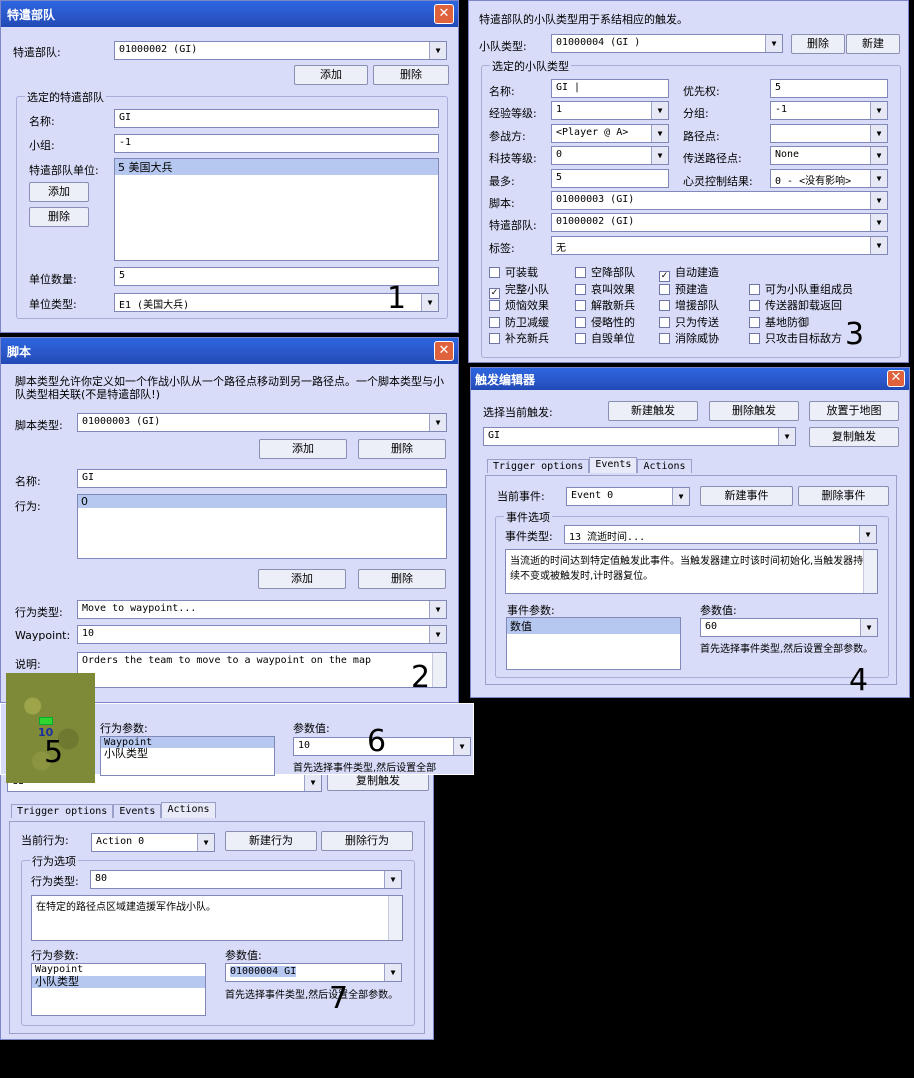 The height and width of the screenshot is (1078, 914). What do you see at coordinates (689, 338) in the screenshot?
I see `option-checkbox: 消除威协` at bounding box center [689, 338].